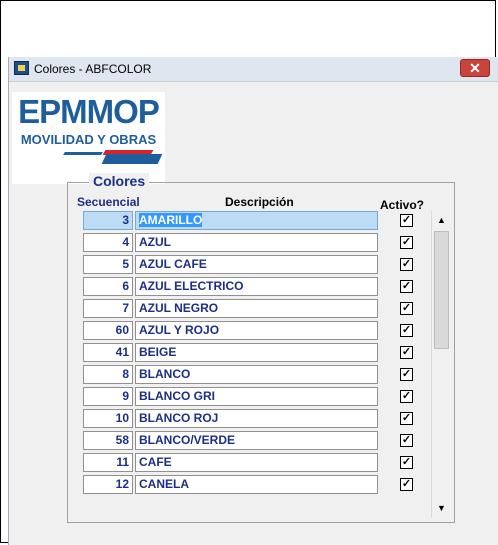 Image resolution: width=498 pixels, height=545 pixels. Describe the element at coordinates (93, 69) in the screenshot. I see `window-title: Colores - ABFCOLOR` at that location.